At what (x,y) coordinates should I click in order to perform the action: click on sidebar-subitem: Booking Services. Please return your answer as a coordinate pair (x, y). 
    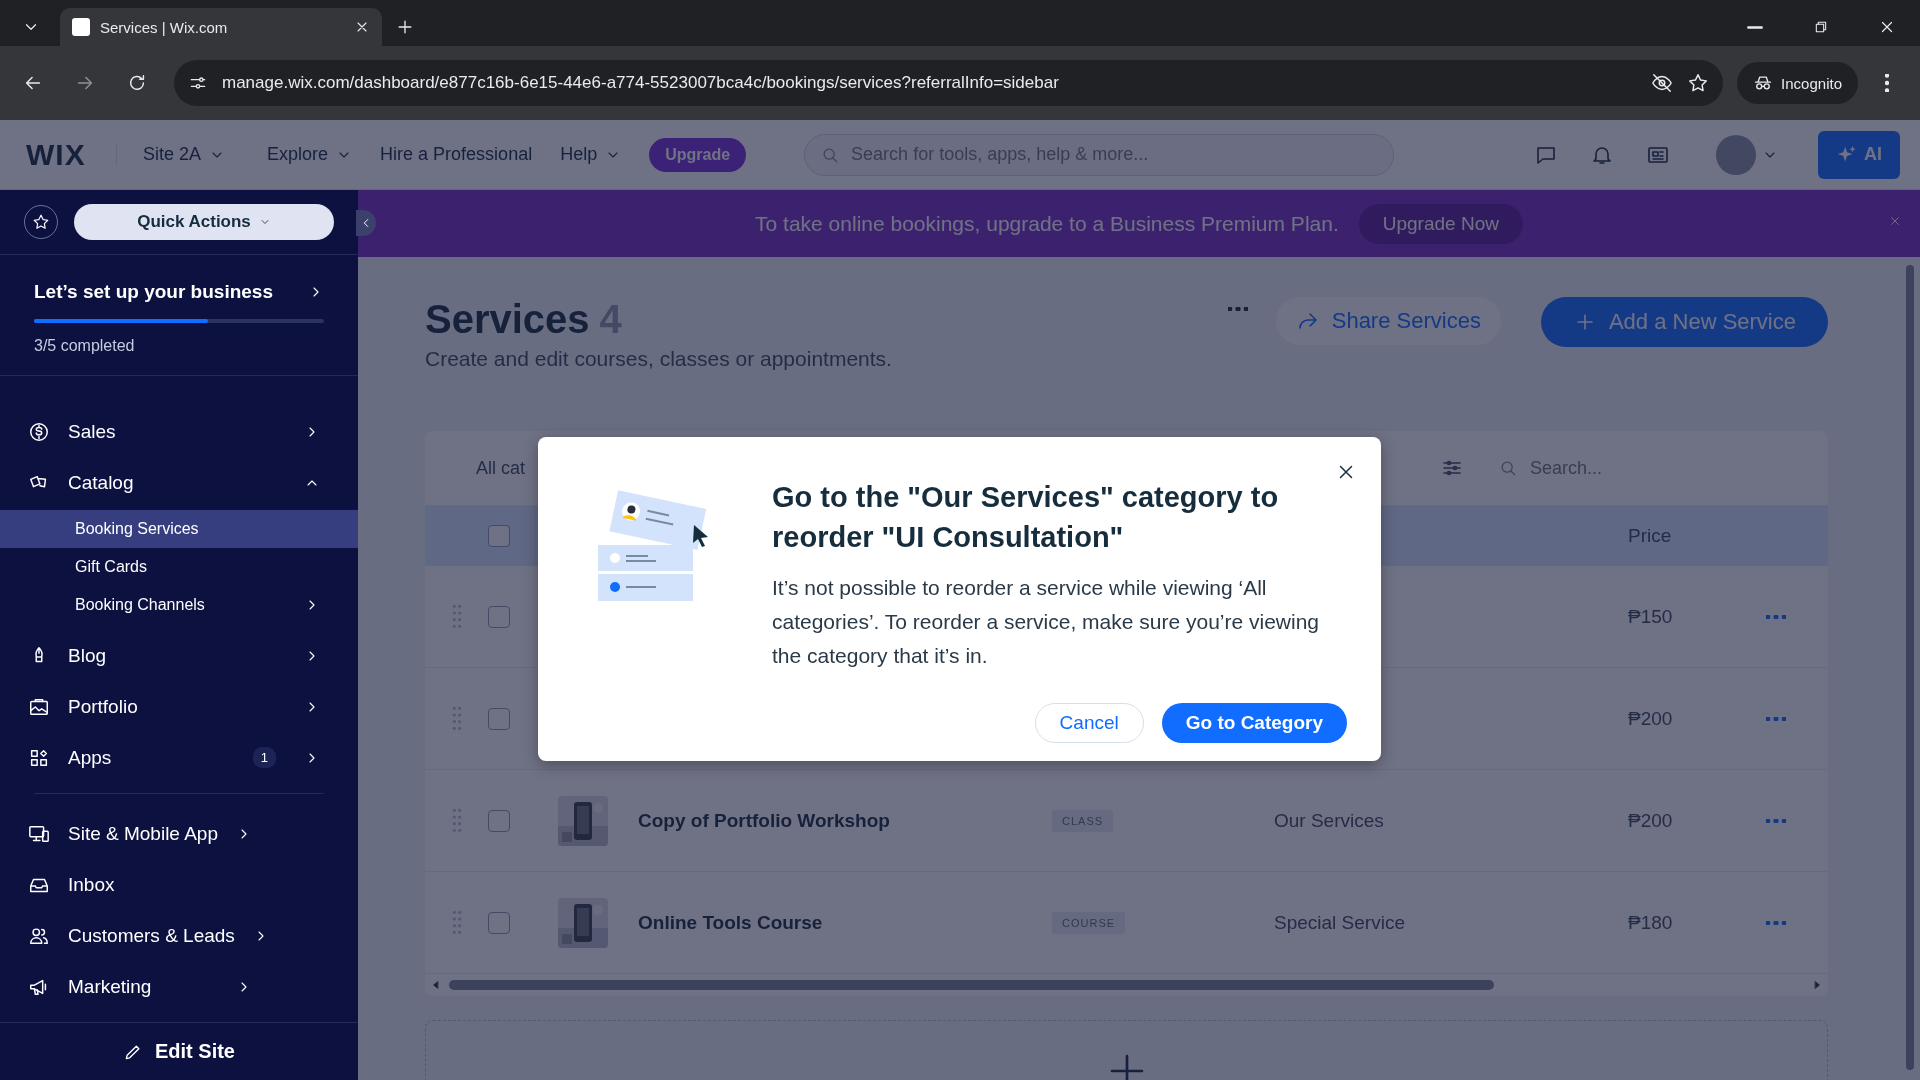
    Looking at the image, I should click on (179, 529).